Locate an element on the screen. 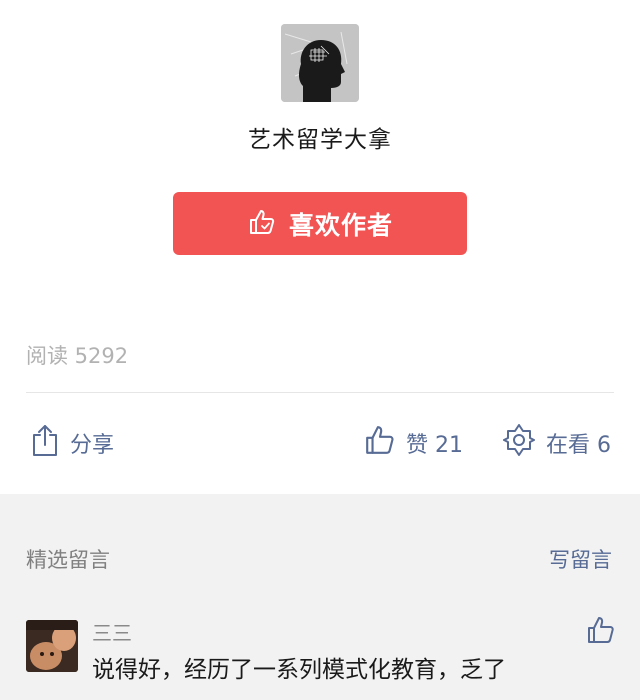 This screenshot has height=700, width=640. like-author-button: 喜欢作者 is located at coordinates (320, 223).